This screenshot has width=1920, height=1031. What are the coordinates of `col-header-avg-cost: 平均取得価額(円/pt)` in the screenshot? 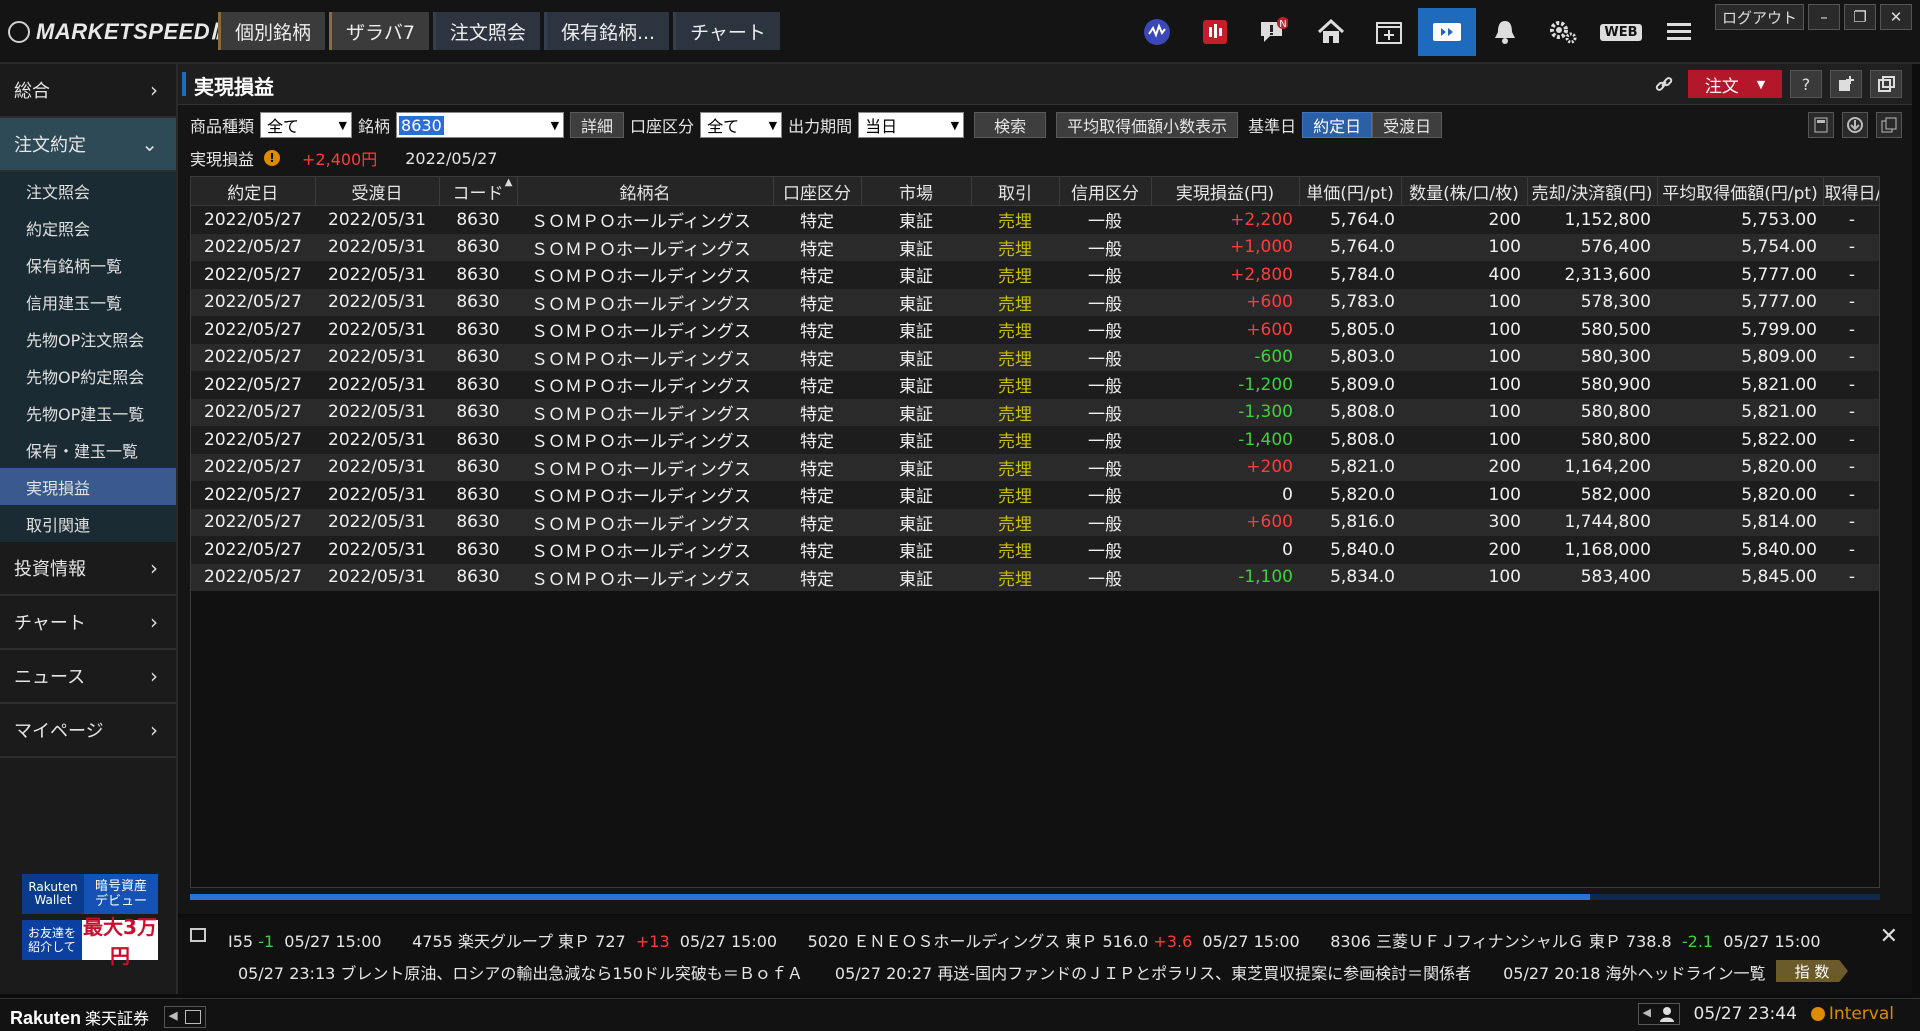 It's located at (1740, 191).